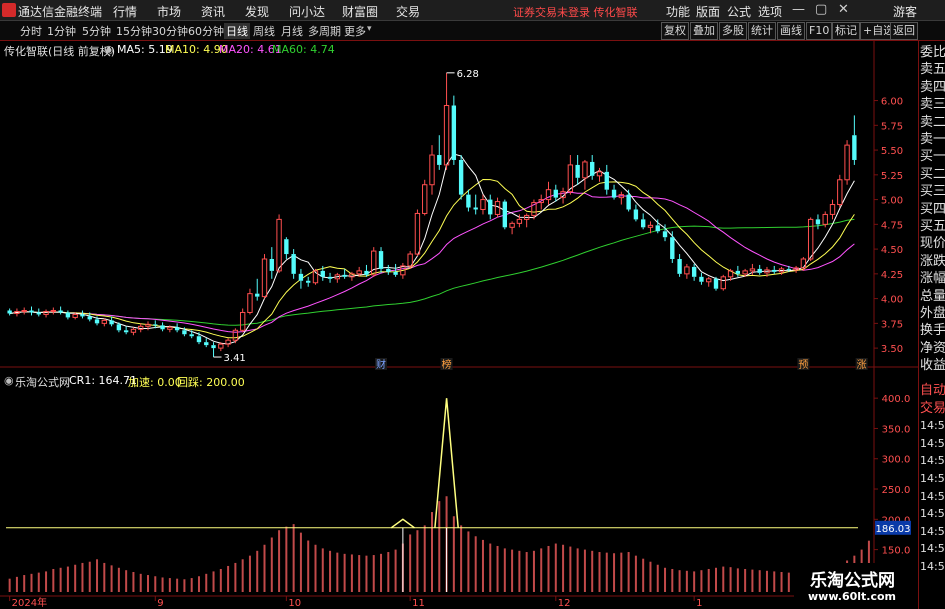  Describe the element at coordinates (932, 156) in the screenshot. I see `side-item: 买一` at that location.